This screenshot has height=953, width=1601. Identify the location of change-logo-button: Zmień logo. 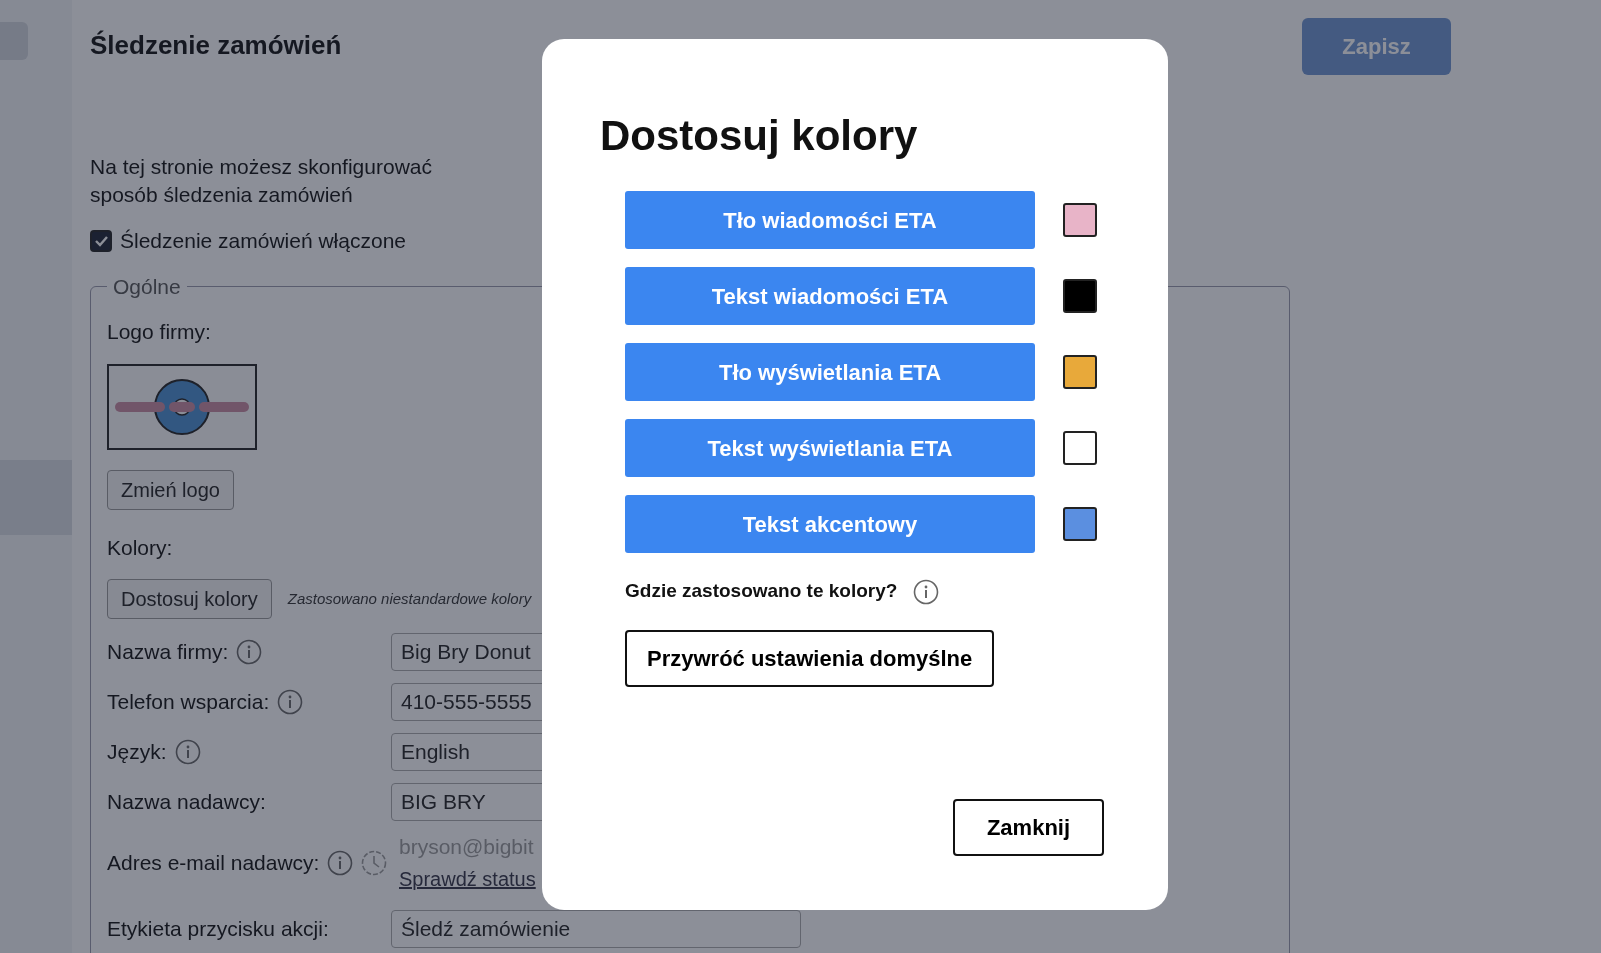
(170, 489).